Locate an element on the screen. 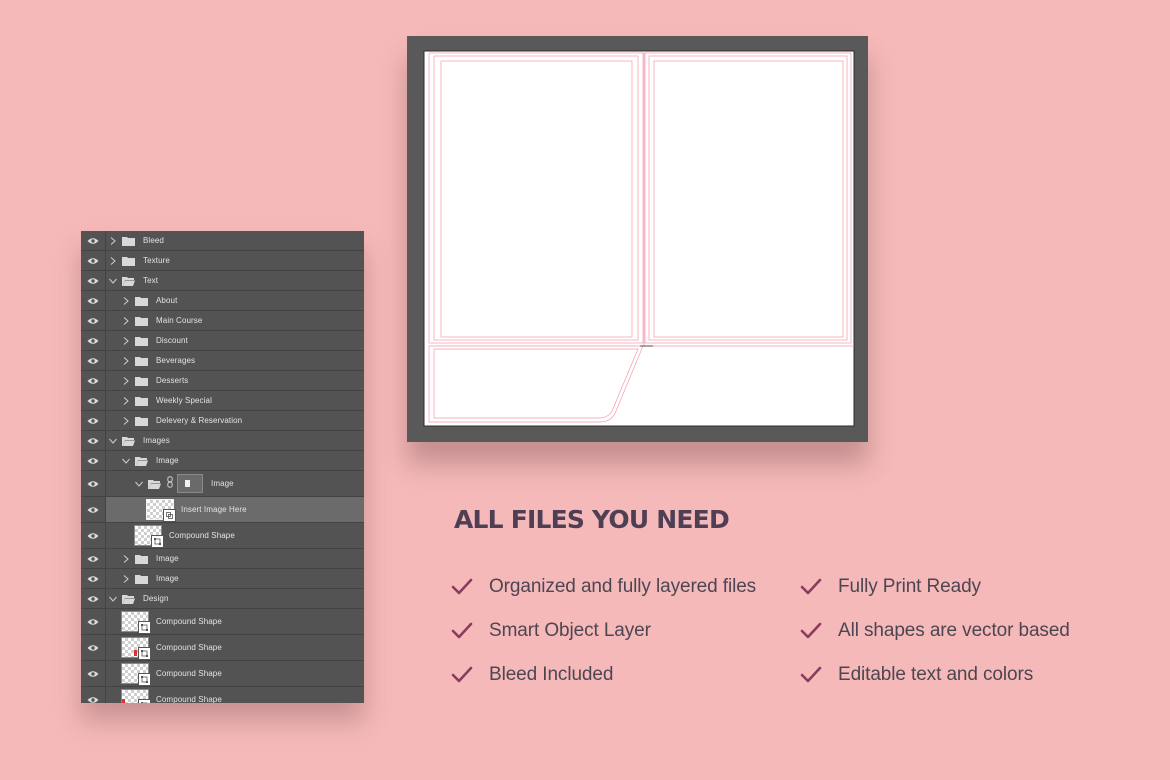 The width and height of the screenshot is (1170, 780). layer-row-insert-image-here: Insert Image Here is located at coordinates (222, 510).